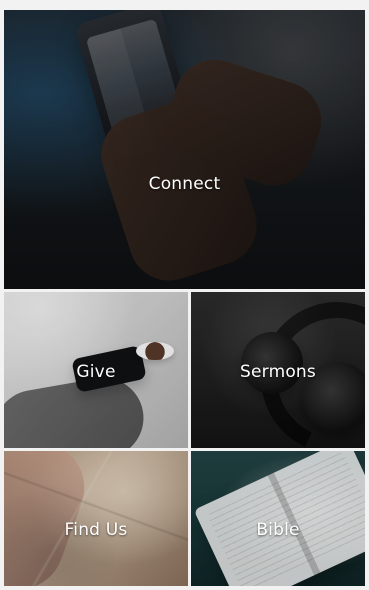 This screenshot has height=590, width=369. I want to click on bible-tile-label: Bible, so click(278, 530).